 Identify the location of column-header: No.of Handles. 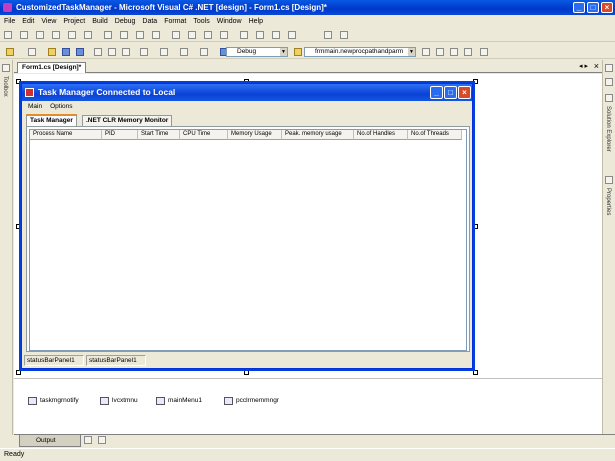
(381, 135).